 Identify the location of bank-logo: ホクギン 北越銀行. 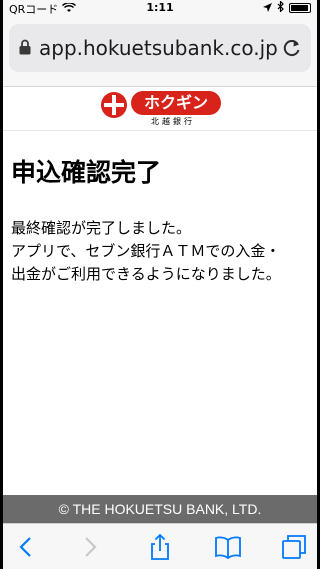
(161, 109).